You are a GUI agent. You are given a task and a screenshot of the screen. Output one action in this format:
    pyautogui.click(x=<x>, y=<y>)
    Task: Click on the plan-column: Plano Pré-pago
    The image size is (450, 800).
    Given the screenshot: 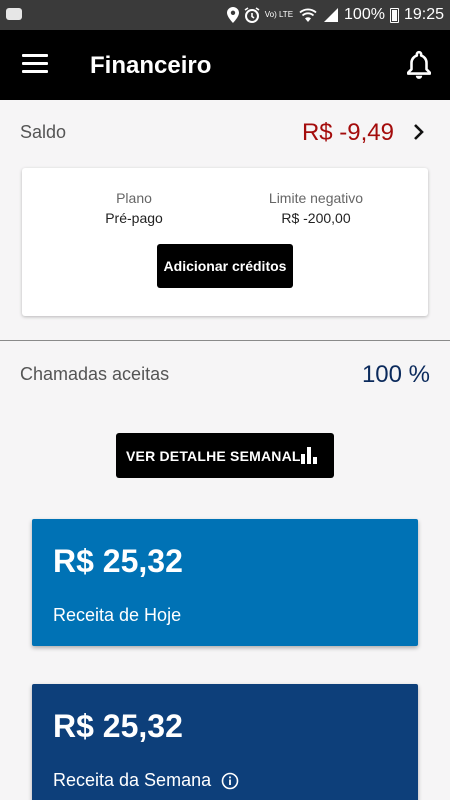 What is the action you would take?
    pyautogui.click(x=134, y=208)
    